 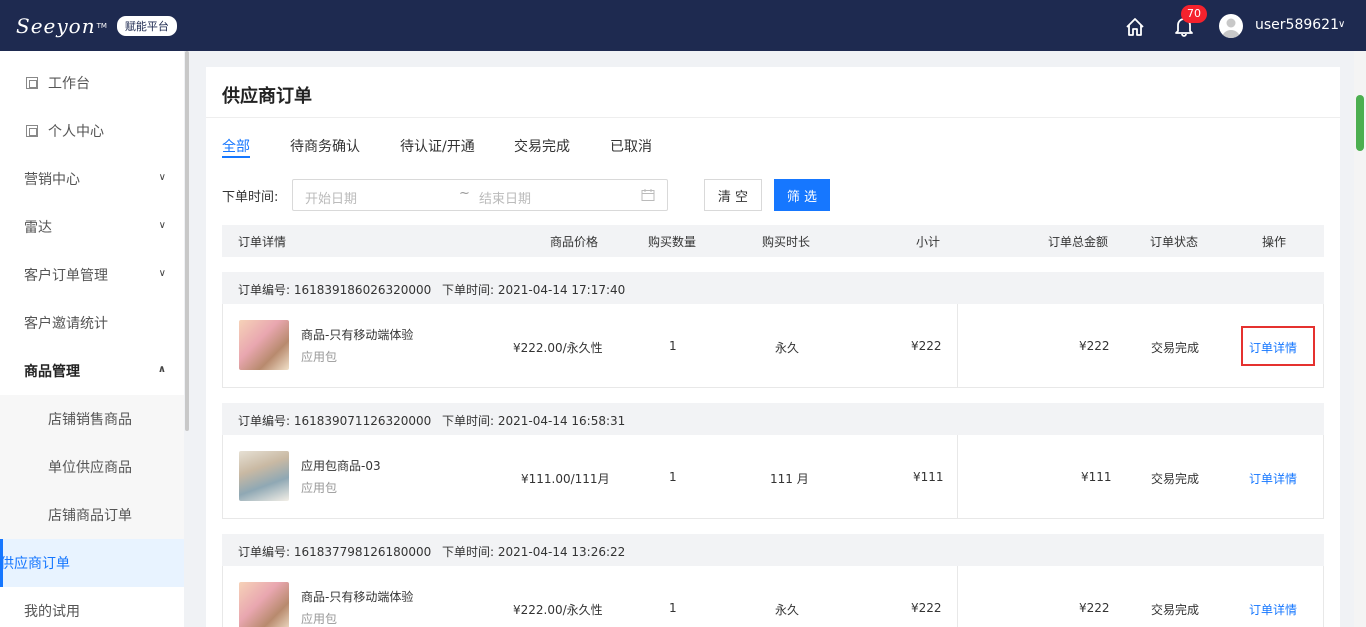 What do you see at coordinates (92, 563) in the screenshot?
I see `sidebar-item-supplier-orders: 供应商订单` at bounding box center [92, 563].